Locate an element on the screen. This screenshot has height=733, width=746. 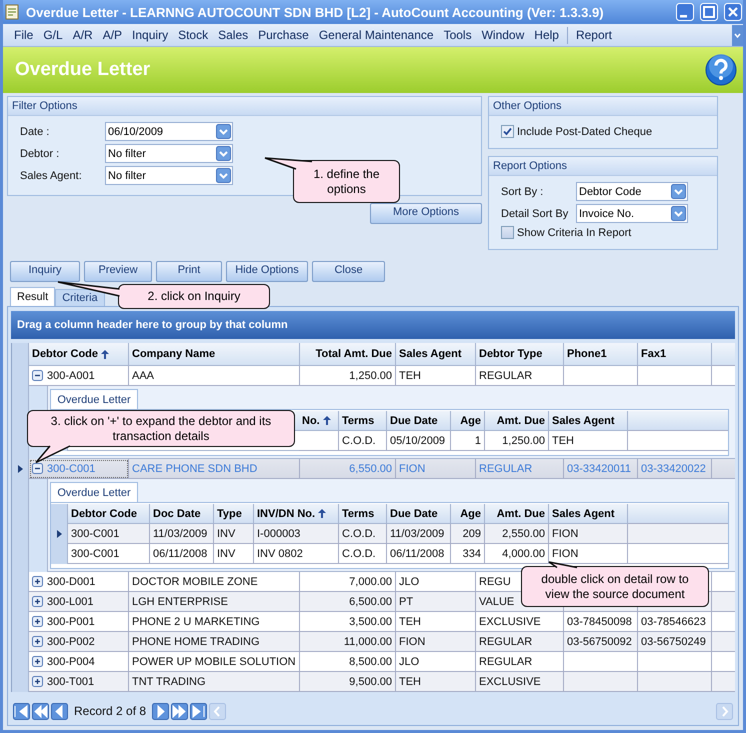
table-cell: INV 0802 is located at coordinates (296, 554).